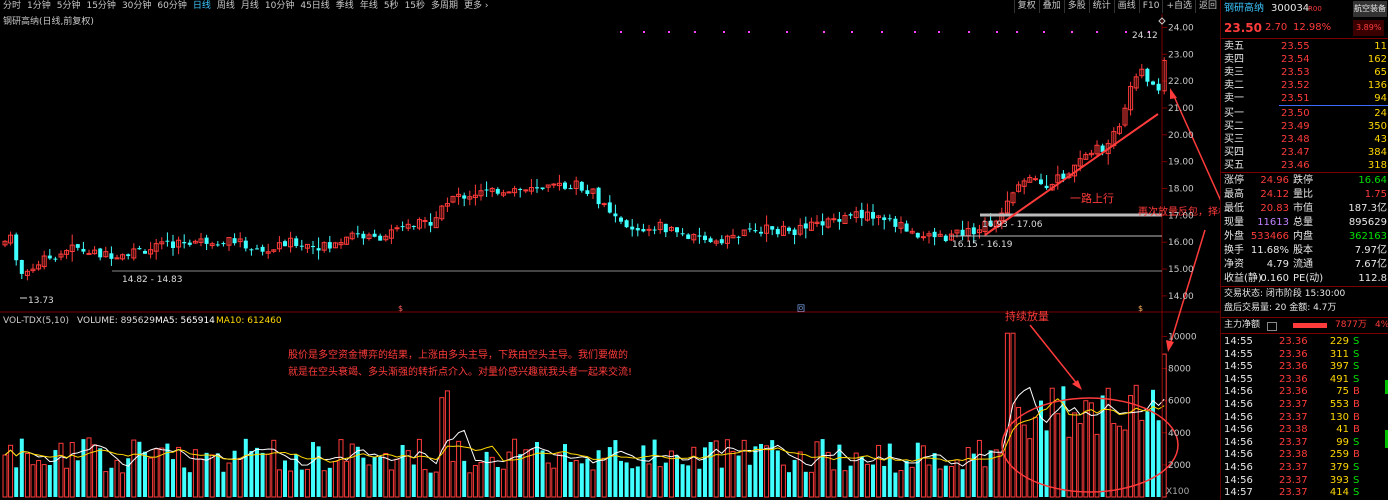  I want to click on period-tab-5: 60分钟, so click(171, 6).